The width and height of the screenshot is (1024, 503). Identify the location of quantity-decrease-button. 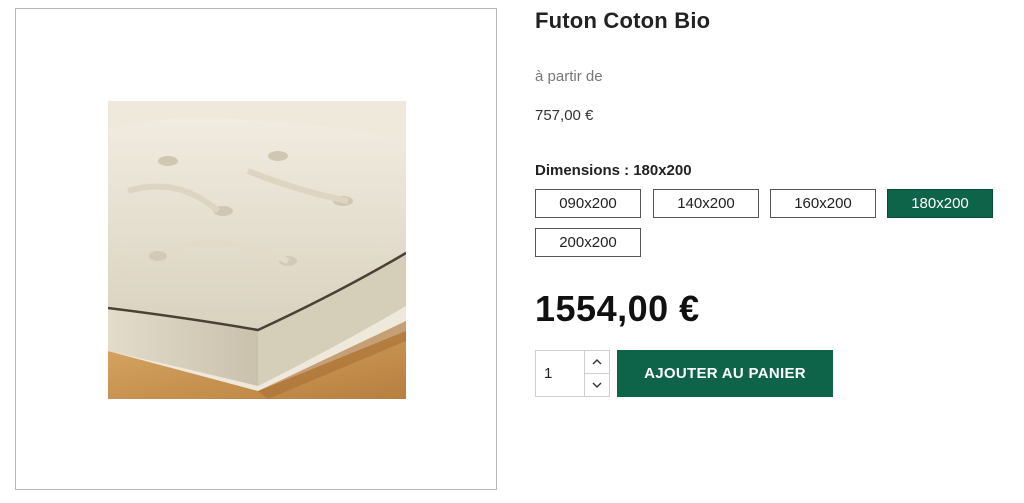
(597, 385).